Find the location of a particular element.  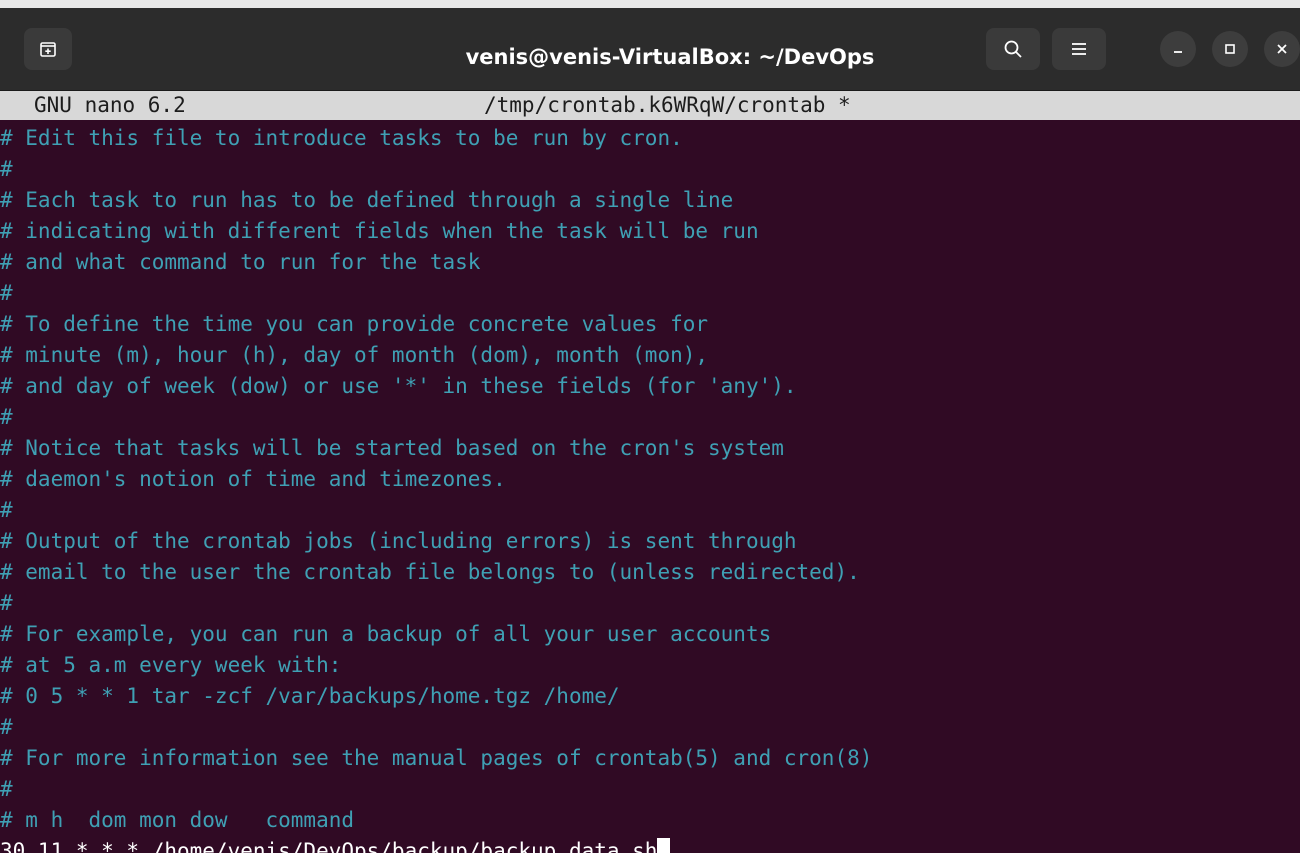

new-tab-button is located at coordinates (48, 49).